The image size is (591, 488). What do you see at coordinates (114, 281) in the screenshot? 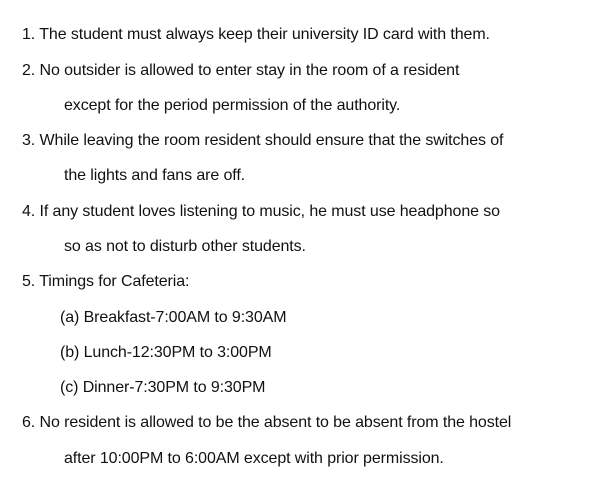
I see `rule-5-text: Timings for Cafeteria:` at bounding box center [114, 281].